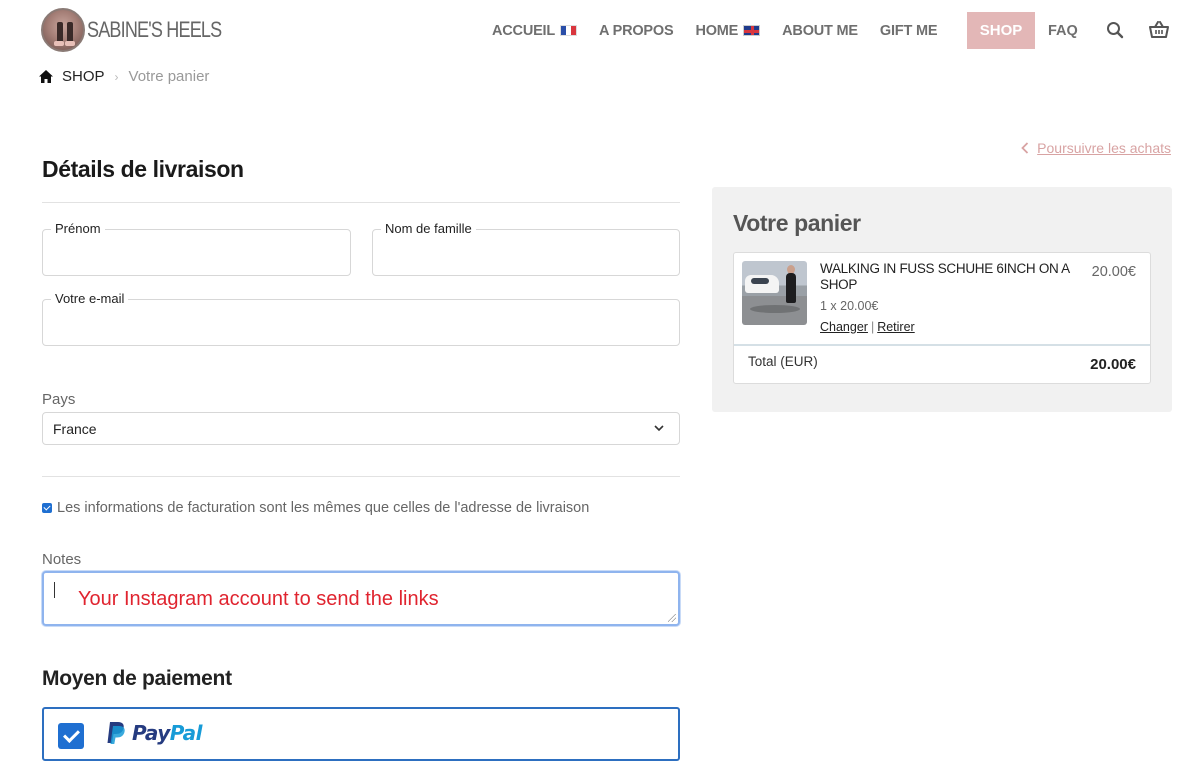 The width and height of the screenshot is (1200, 782). I want to click on breadcrumb-current: Votre panier, so click(169, 76).